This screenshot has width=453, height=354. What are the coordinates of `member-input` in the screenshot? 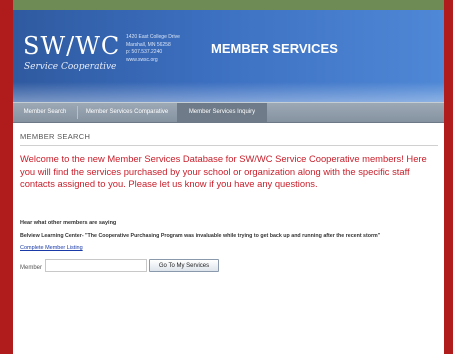 It's located at (96, 265).